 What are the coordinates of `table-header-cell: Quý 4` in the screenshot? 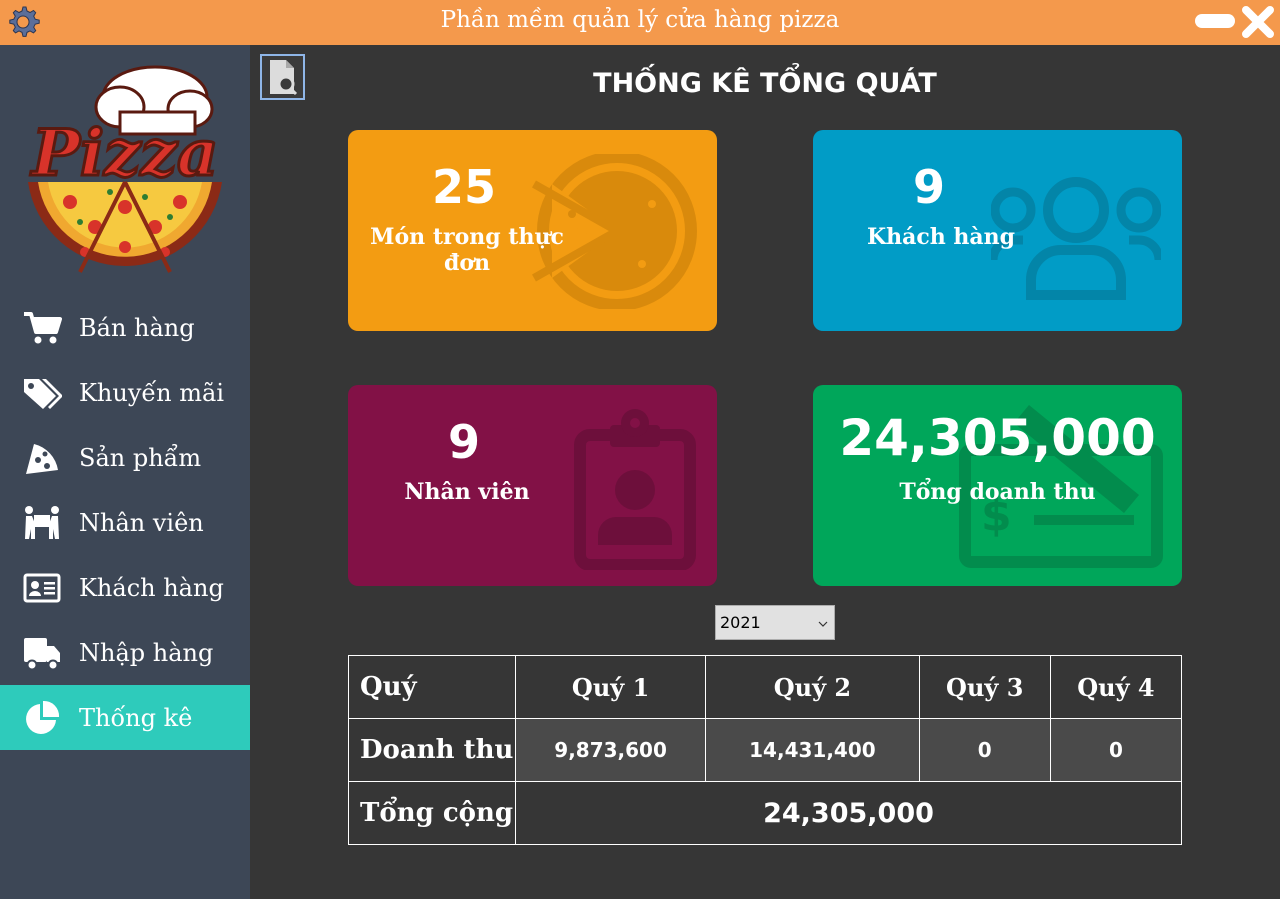 It's located at (1116, 687).